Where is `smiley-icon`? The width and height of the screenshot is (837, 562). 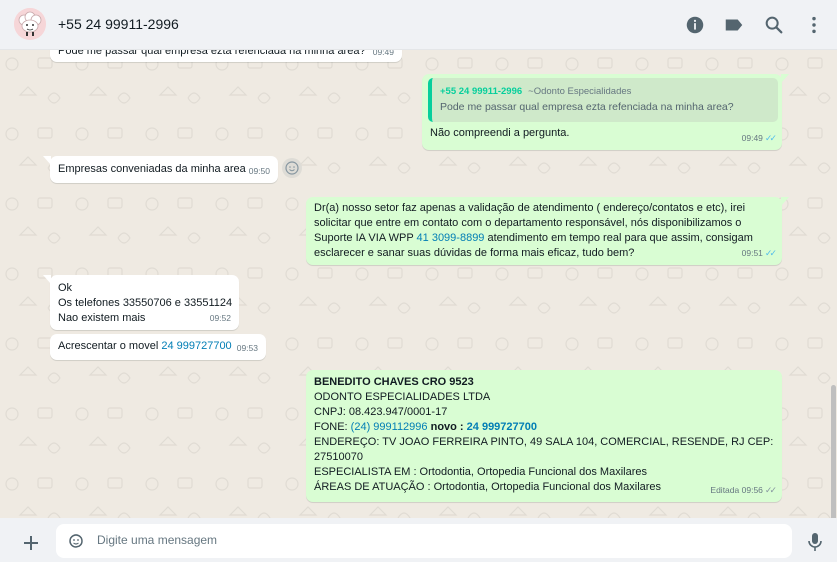
smiley-icon is located at coordinates (292, 168).